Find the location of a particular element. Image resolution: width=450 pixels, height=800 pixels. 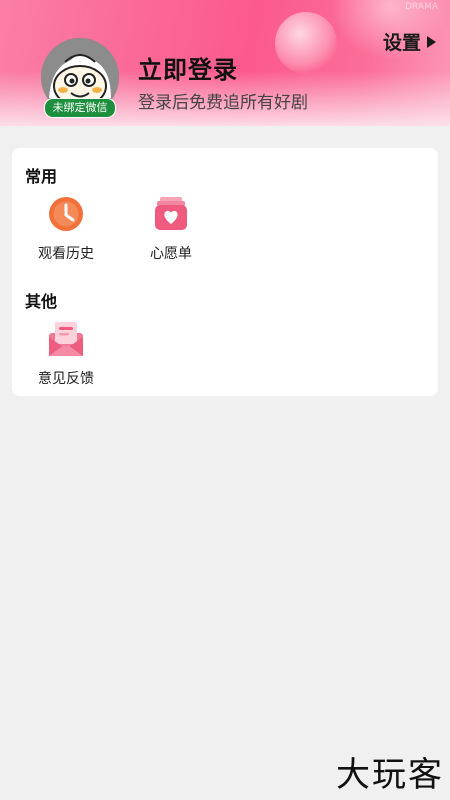

login-subtitle: 登录后免费追所有好剧 is located at coordinates (223, 103).